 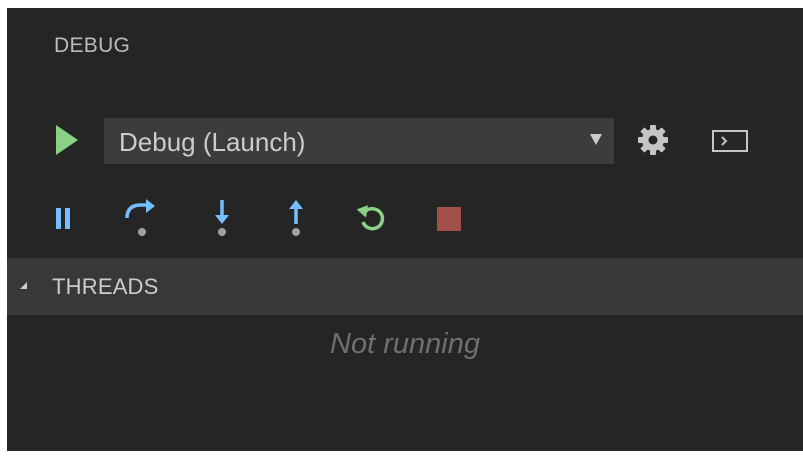 I want to click on step-over-button, so click(x=140, y=218).